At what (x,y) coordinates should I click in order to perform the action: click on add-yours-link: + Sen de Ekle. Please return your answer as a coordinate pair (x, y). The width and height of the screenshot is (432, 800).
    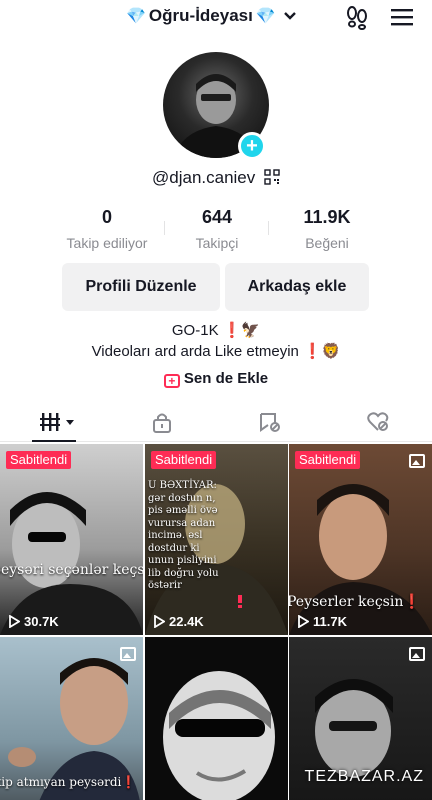
    Looking at the image, I should click on (216, 379).